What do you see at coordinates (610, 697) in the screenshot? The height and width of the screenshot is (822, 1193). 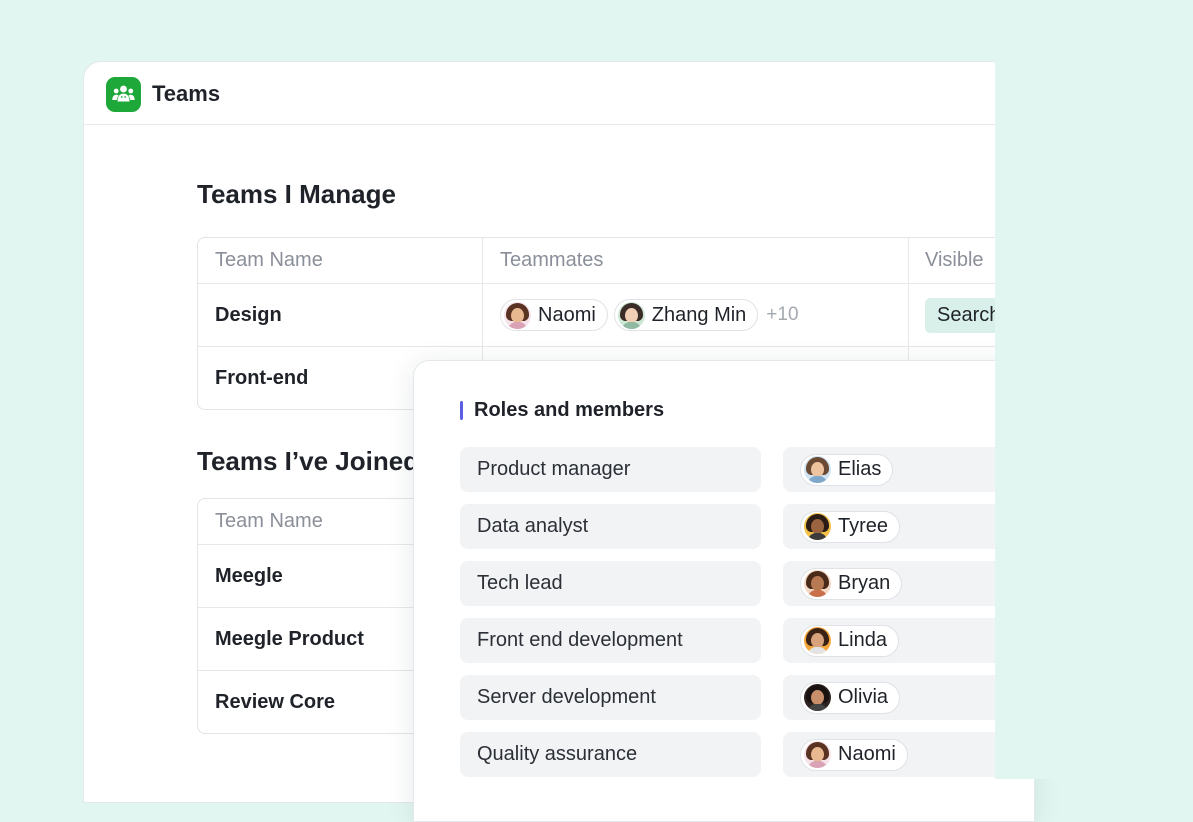 I see `role-item: Server development` at bounding box center [610, 697].